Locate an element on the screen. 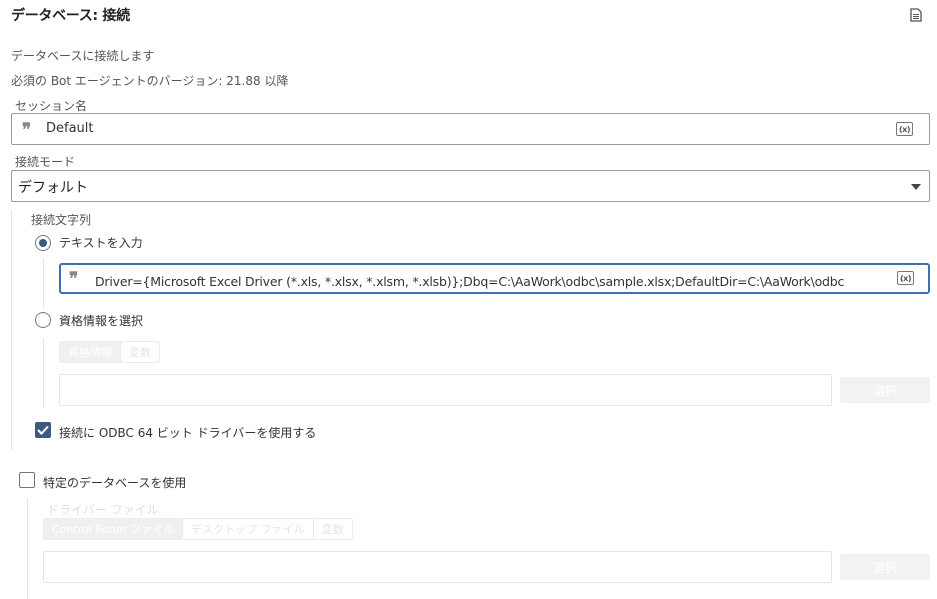  tab-control-room-file: Control Room ファイル is located at coordinates (114, 529).